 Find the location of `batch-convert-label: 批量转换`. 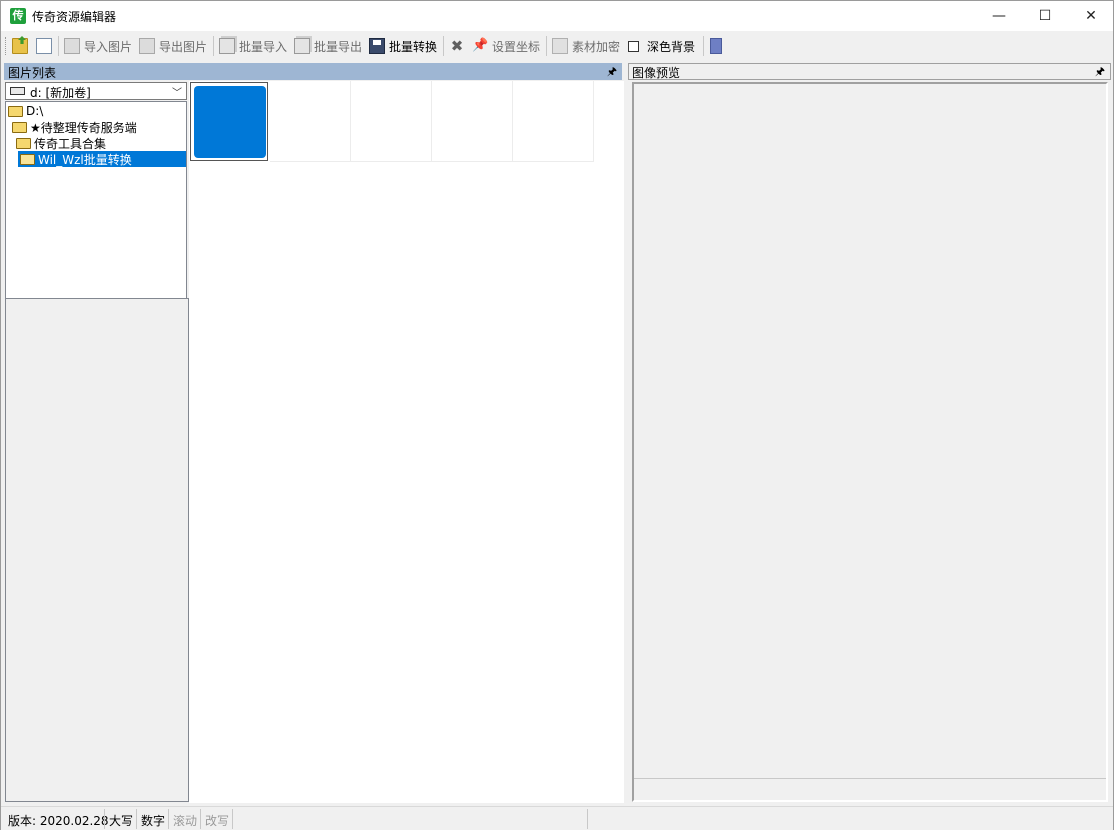

batch-convert-label: 批量转换 is located at coordinates (413, 46).